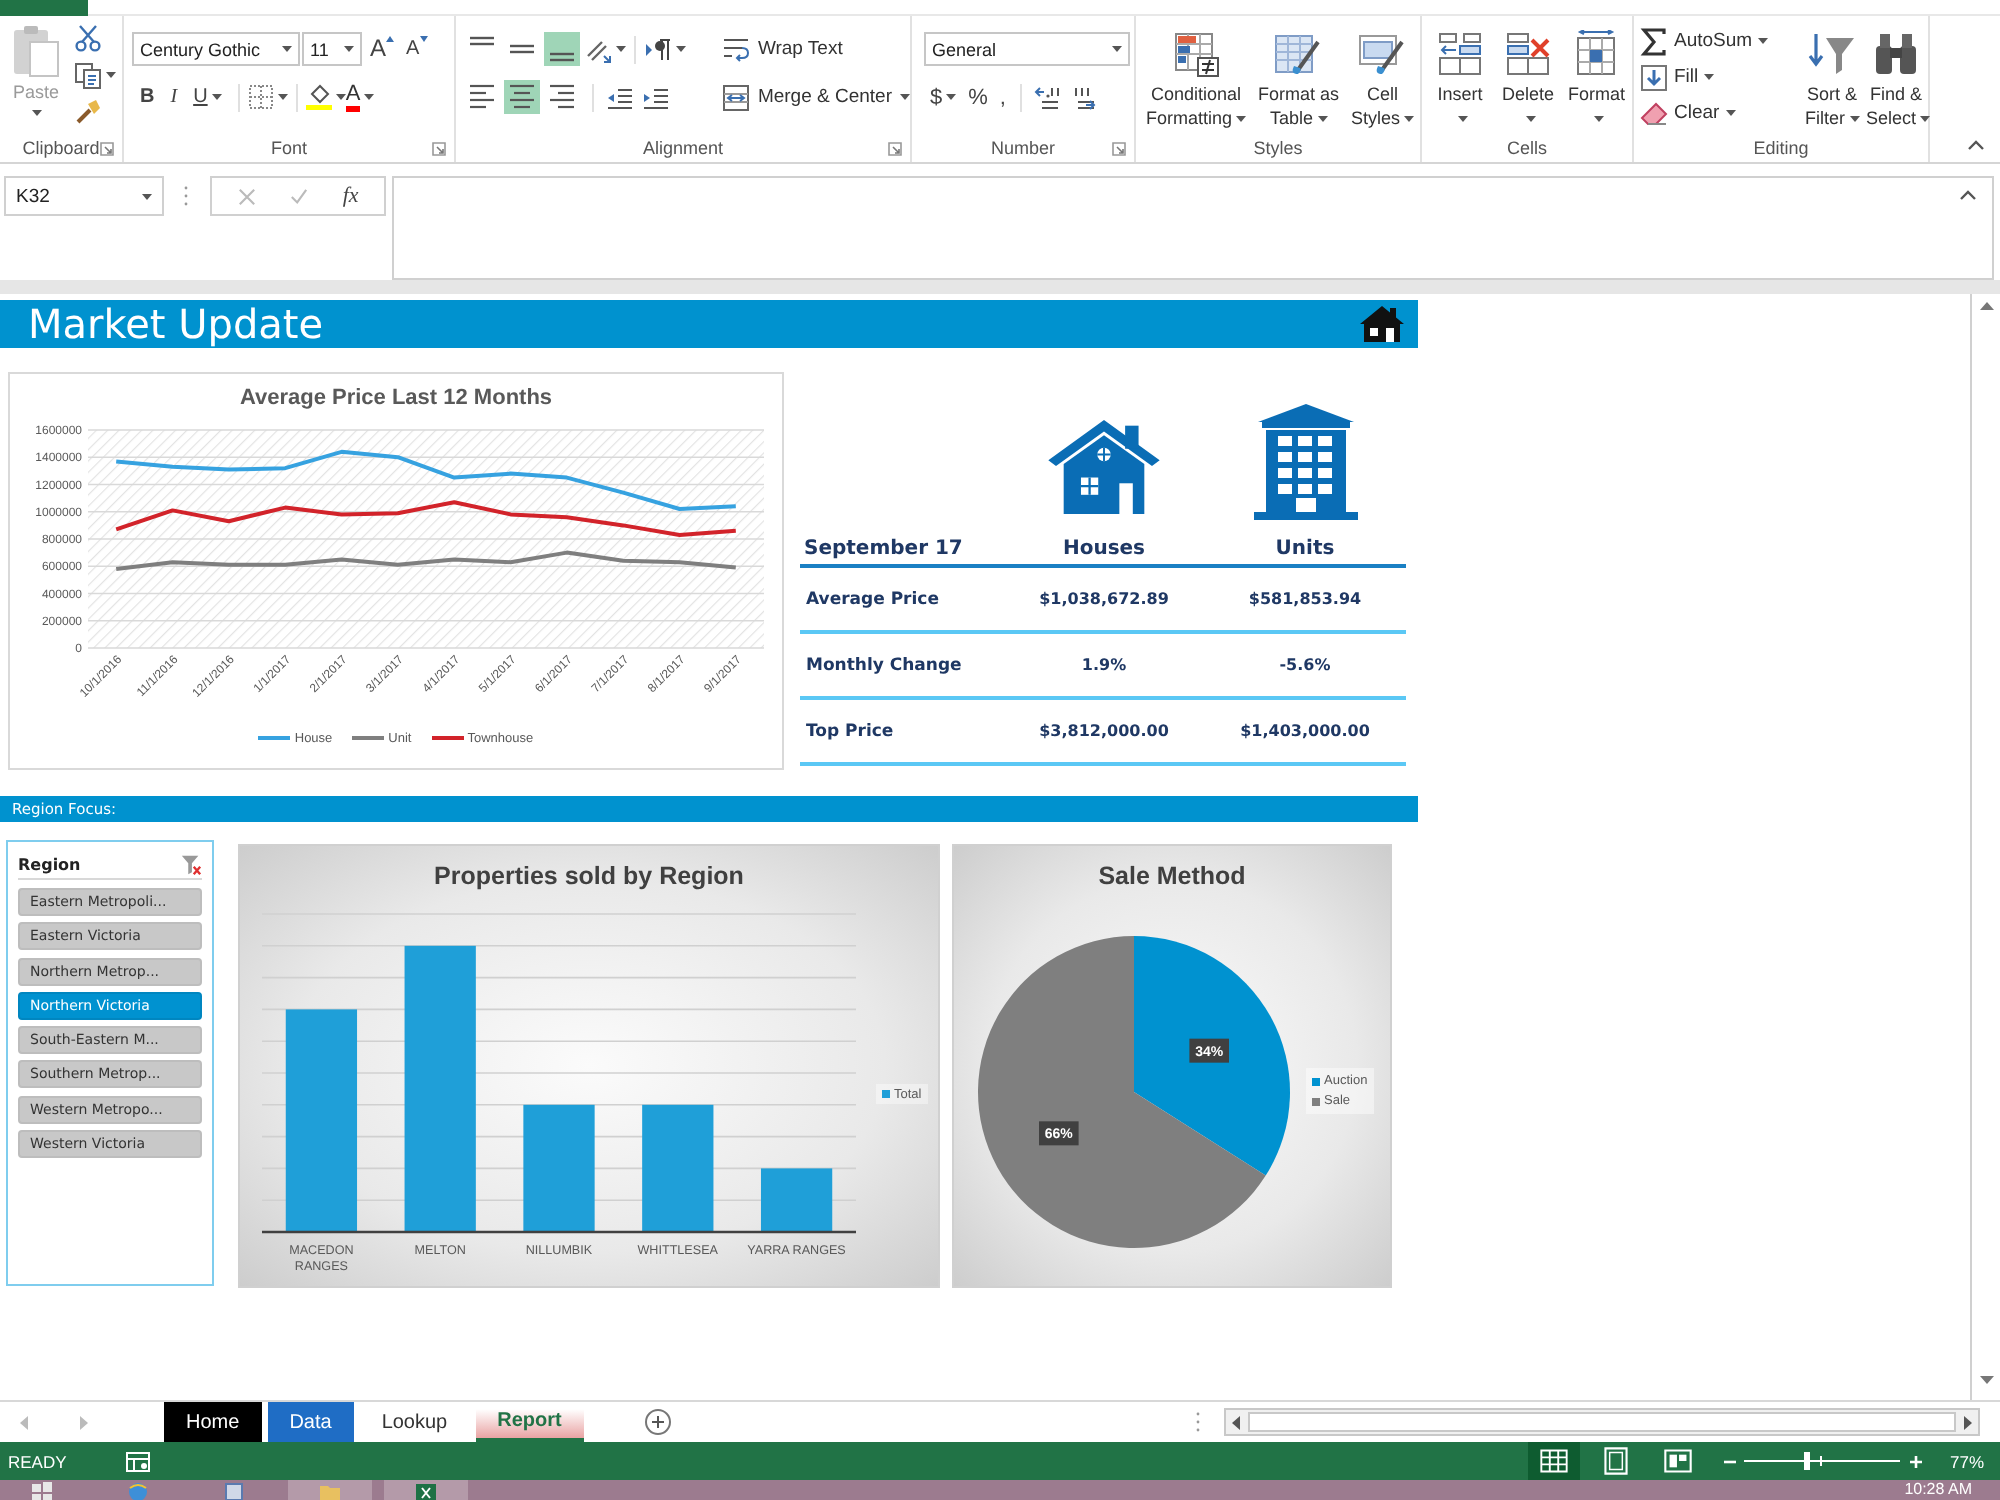 The width and height of the screenshot is (2000, 1500). I want to click on caret-up-icon, so click(1968, 195).